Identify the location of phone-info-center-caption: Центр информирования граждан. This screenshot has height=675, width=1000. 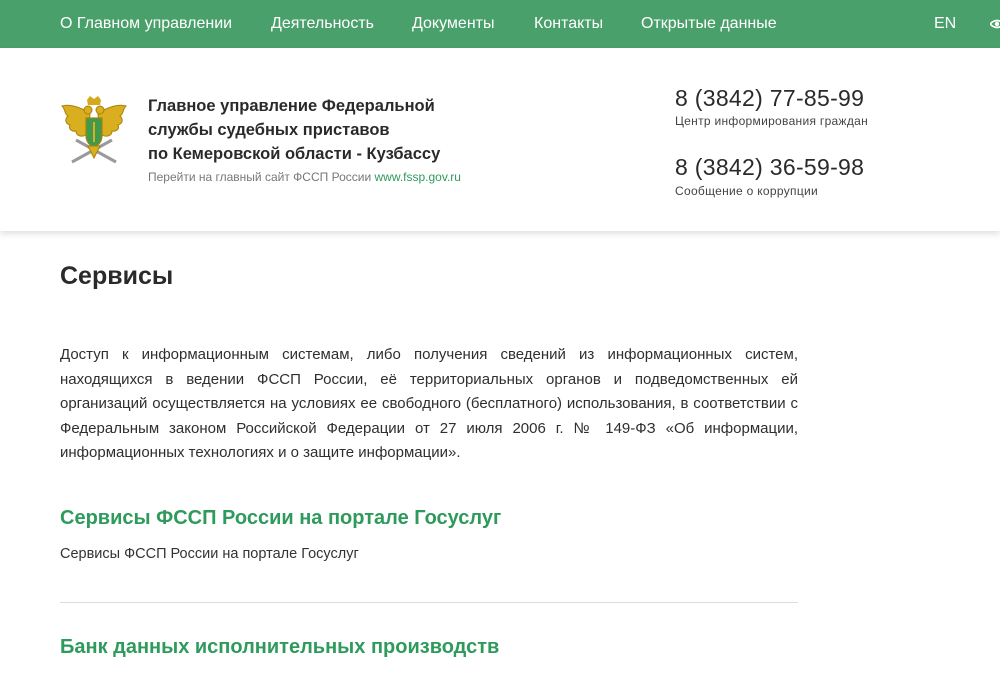
(772, 121).